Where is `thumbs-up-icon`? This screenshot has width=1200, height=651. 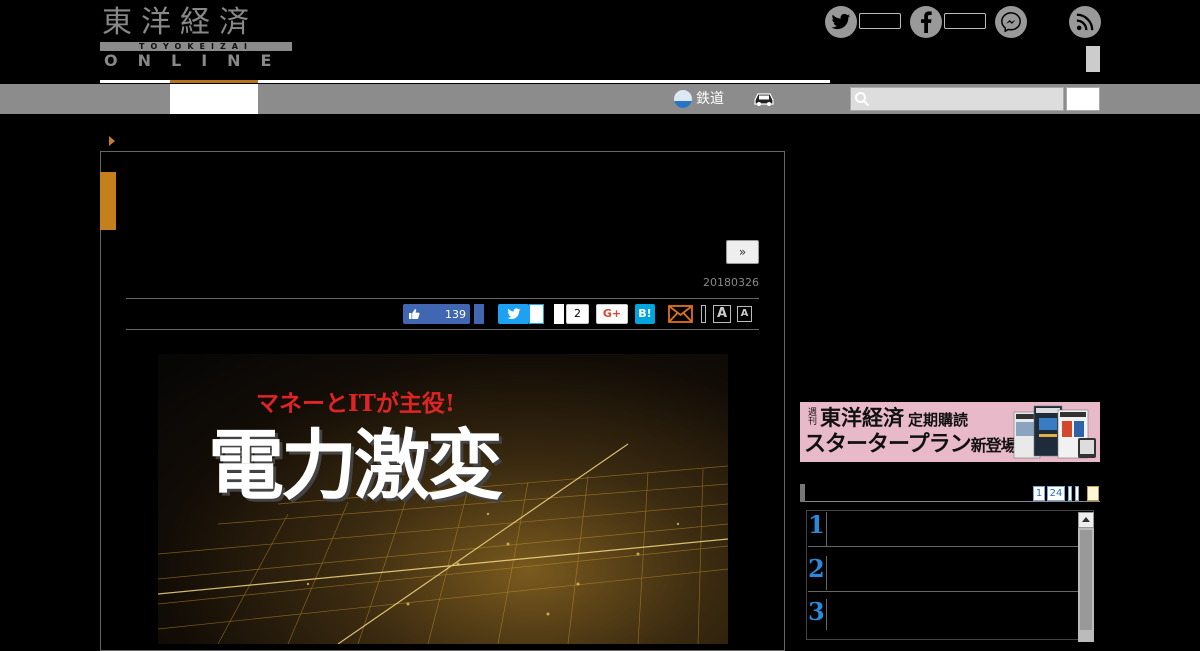
thumbs-up-icon is located at coordinates (414, 314).